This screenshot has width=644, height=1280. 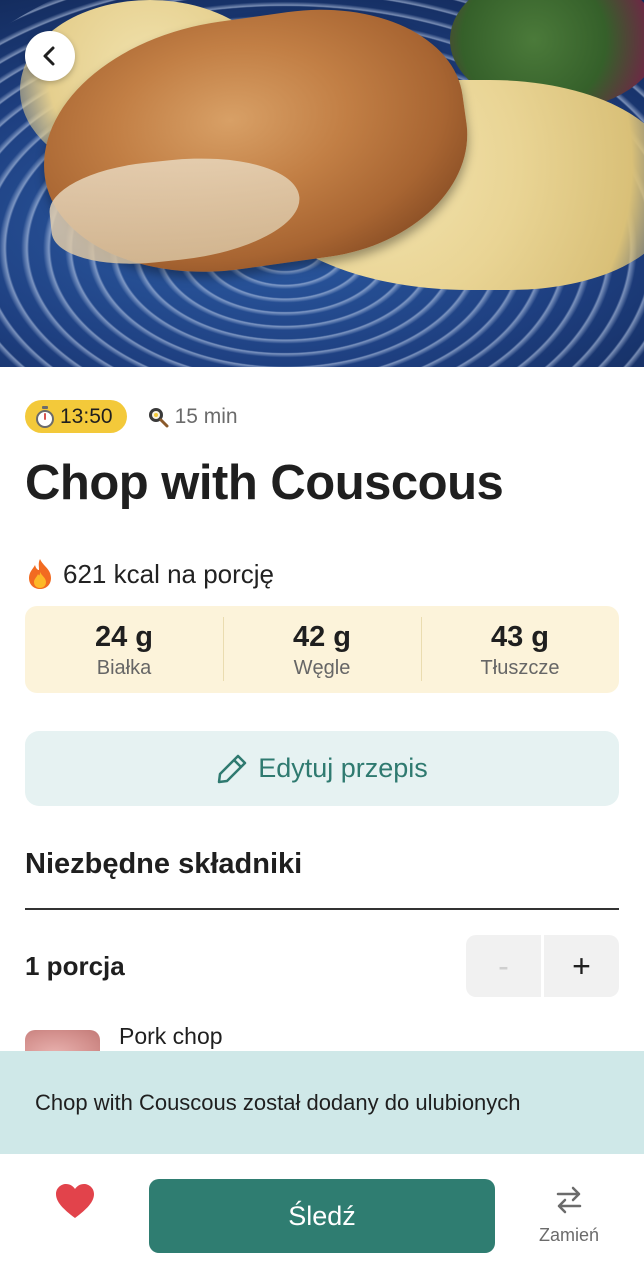 I want to click on track-button: Śledź, so click(x=322, y=1216).